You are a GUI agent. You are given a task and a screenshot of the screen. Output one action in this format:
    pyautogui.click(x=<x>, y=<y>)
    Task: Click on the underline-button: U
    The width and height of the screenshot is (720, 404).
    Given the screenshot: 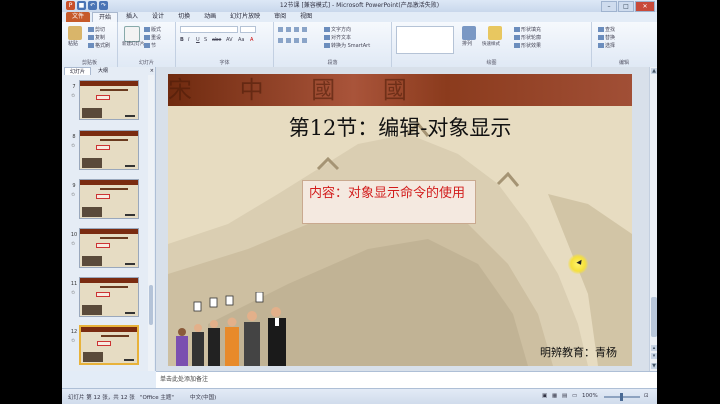 What is the action you would take?
    pyautogui.click(x=198, y=40)
    